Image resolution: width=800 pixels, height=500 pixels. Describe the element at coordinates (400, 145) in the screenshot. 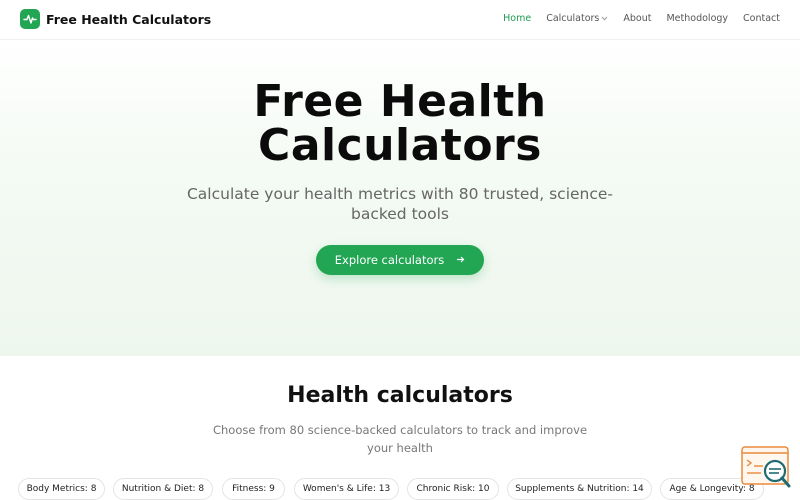

I see `hero-title-line2: Calculators` at that location.